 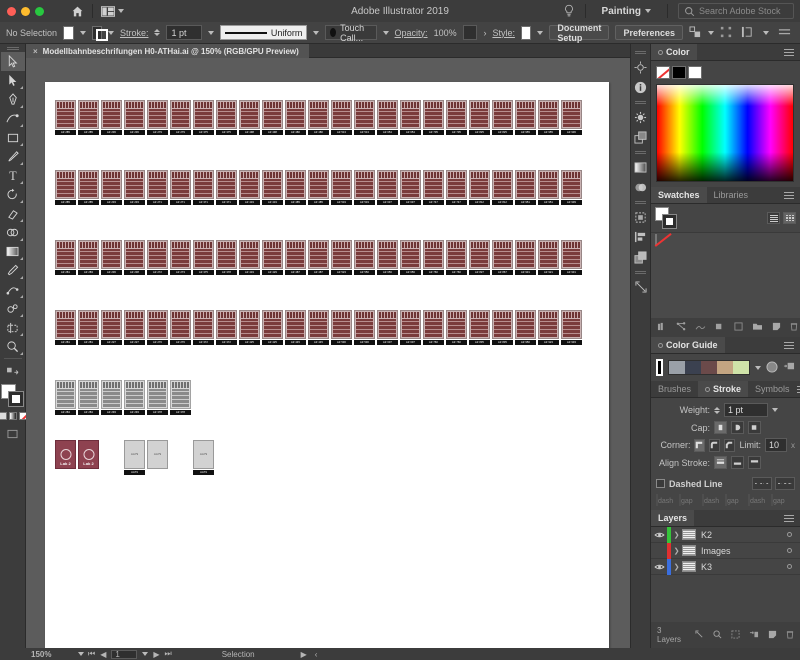 I want to click on label-sticker: AZ 939, so click(x=571, y=187).